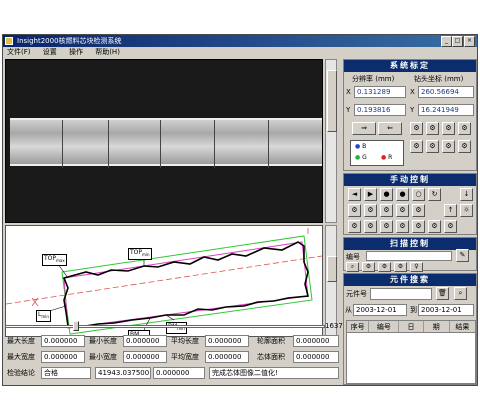 The image size is (480, 420). I want to click on result-label: 平均宽度, so click(185, 357).